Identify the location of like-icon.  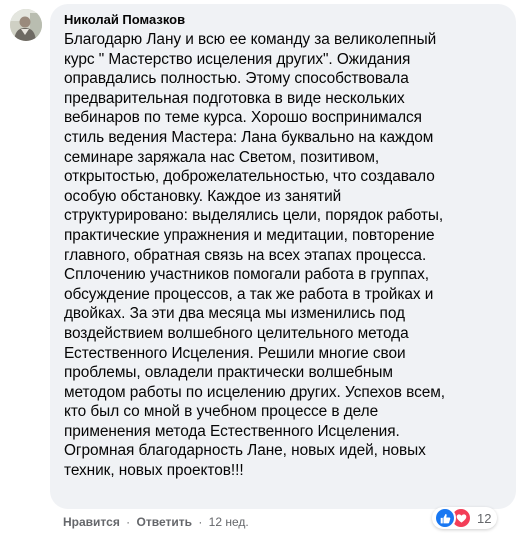
(445, 518).